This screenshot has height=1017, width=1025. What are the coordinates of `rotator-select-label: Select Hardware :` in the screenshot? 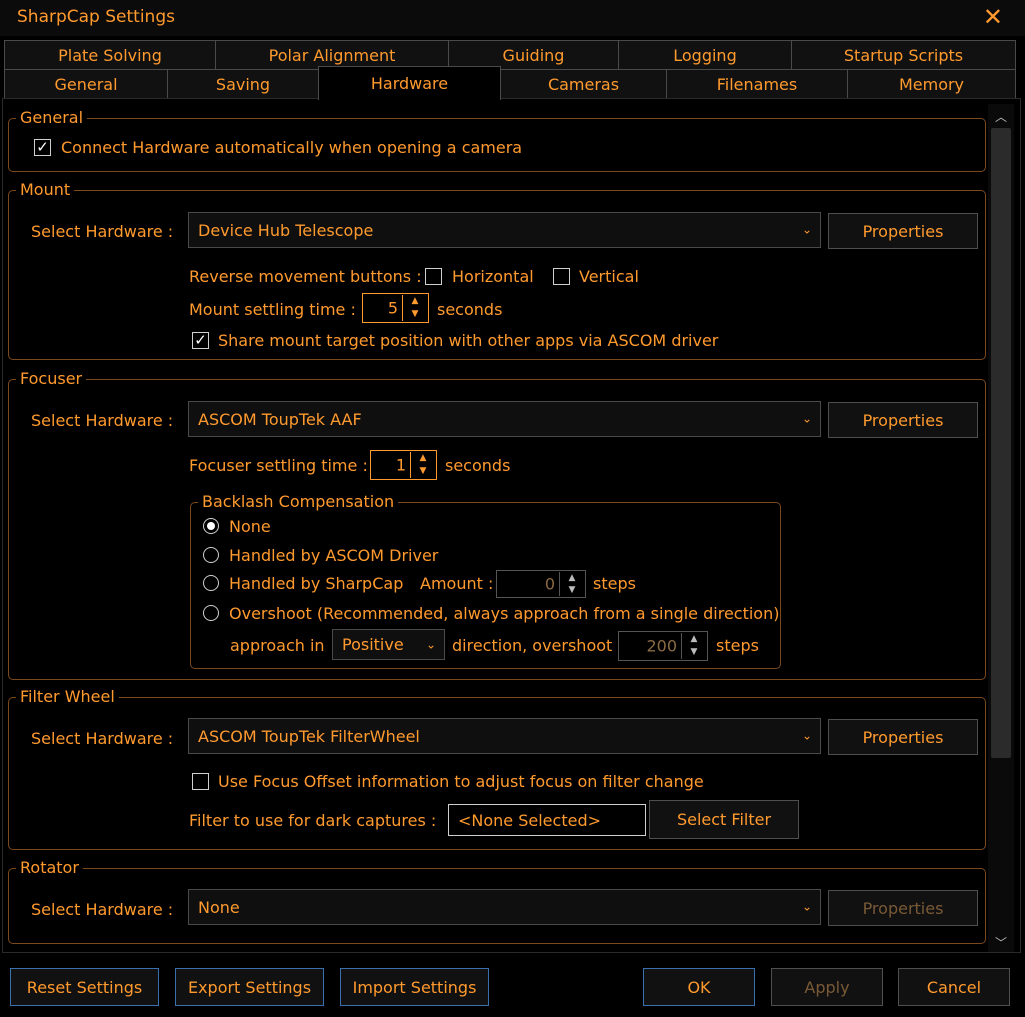 It's located at (102, 909).